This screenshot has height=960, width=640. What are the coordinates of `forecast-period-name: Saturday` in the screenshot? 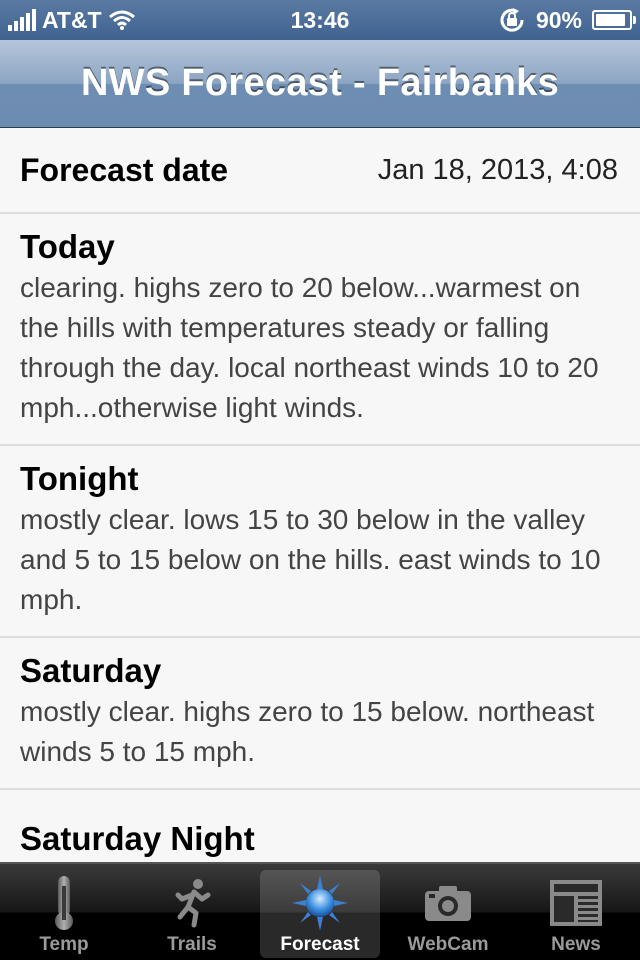 It's located at (91, 670).